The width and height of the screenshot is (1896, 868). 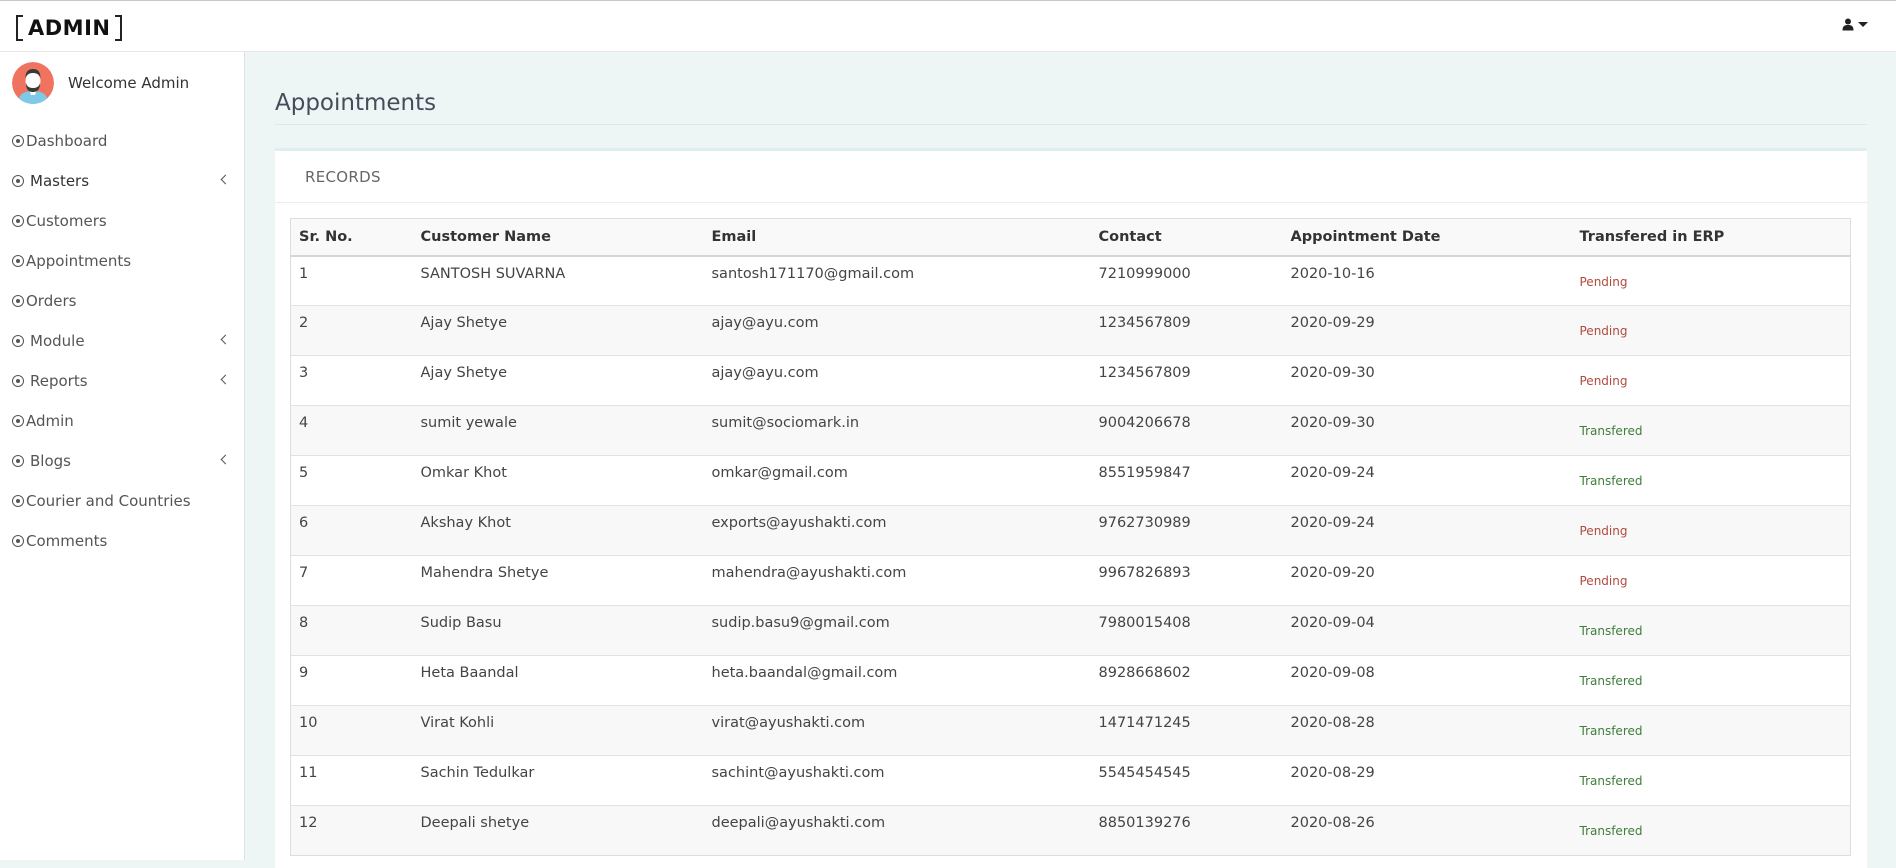 I want to click on cell-sr-no: 7, so click(x=351, y=580).